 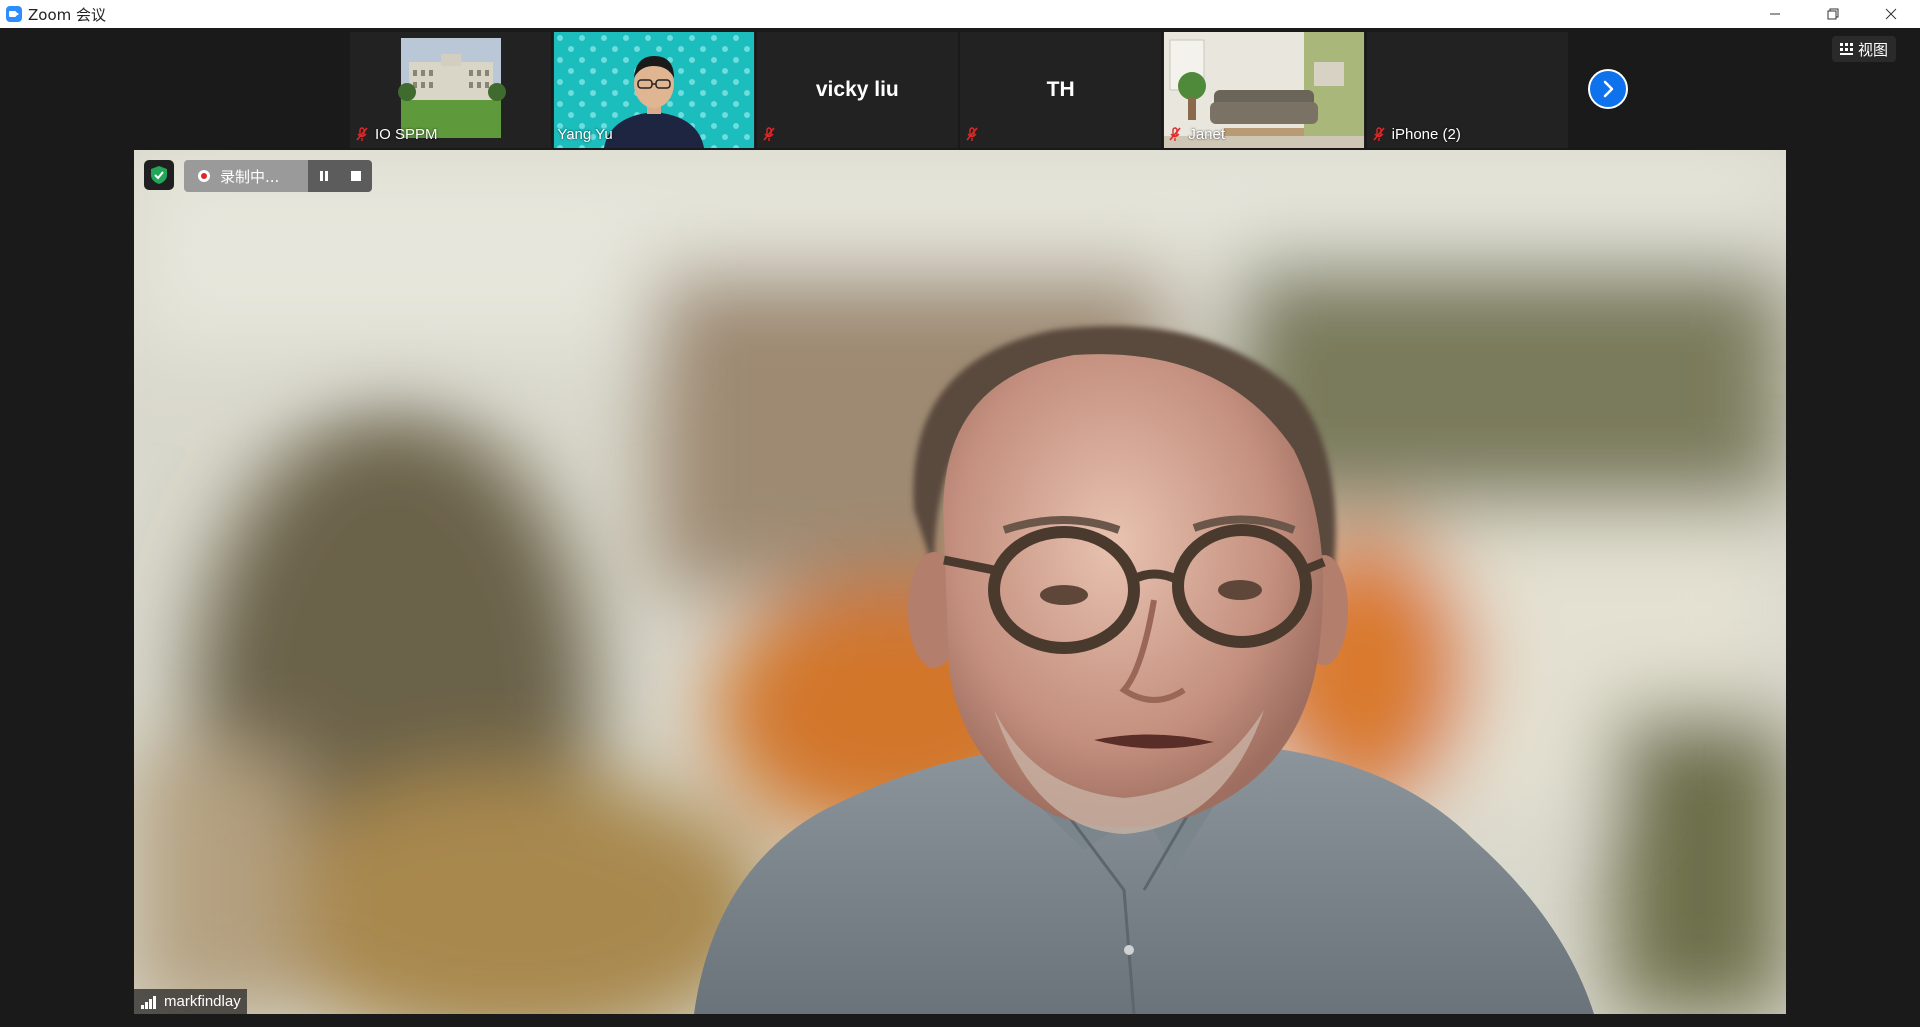 I want to click on window-controls, so click(x=1833, y=14).